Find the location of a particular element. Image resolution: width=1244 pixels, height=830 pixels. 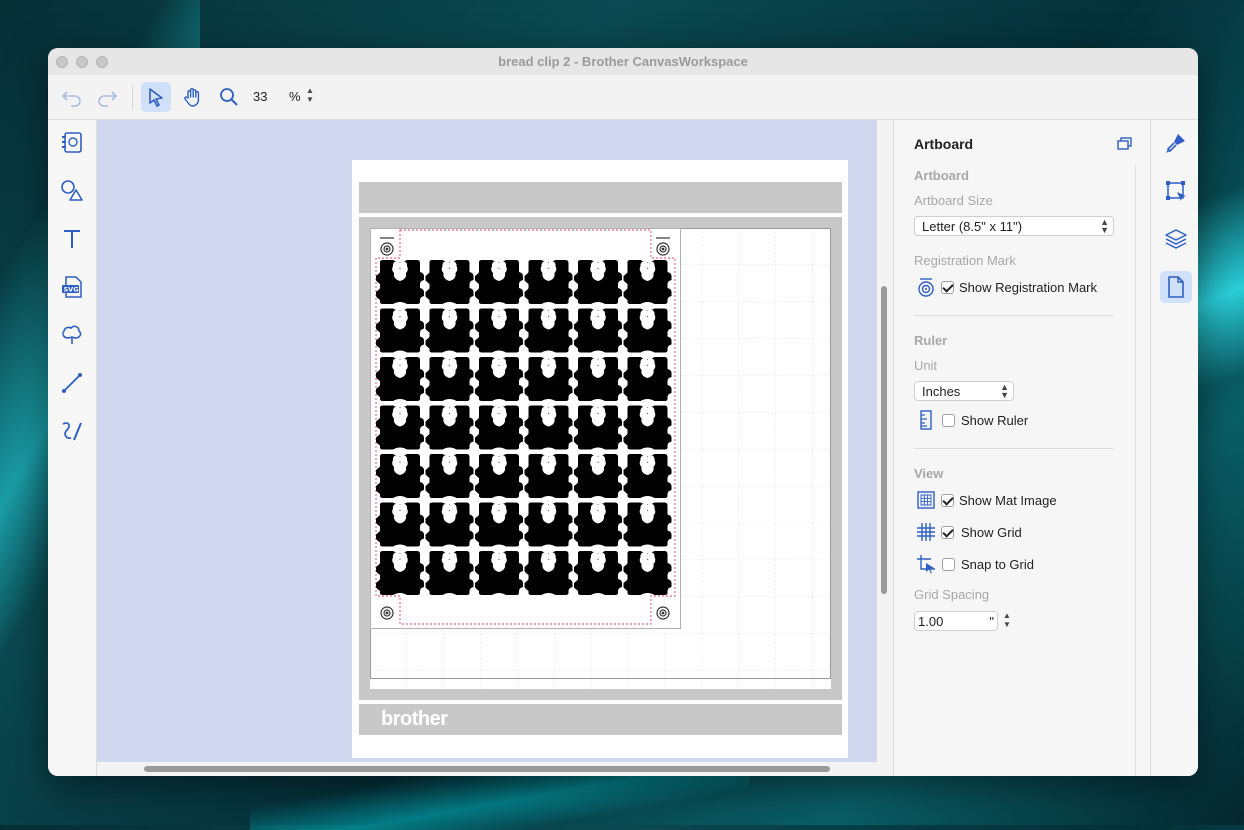

grid-spacing-field: 1.00 " is located at coordinates (956, 621).